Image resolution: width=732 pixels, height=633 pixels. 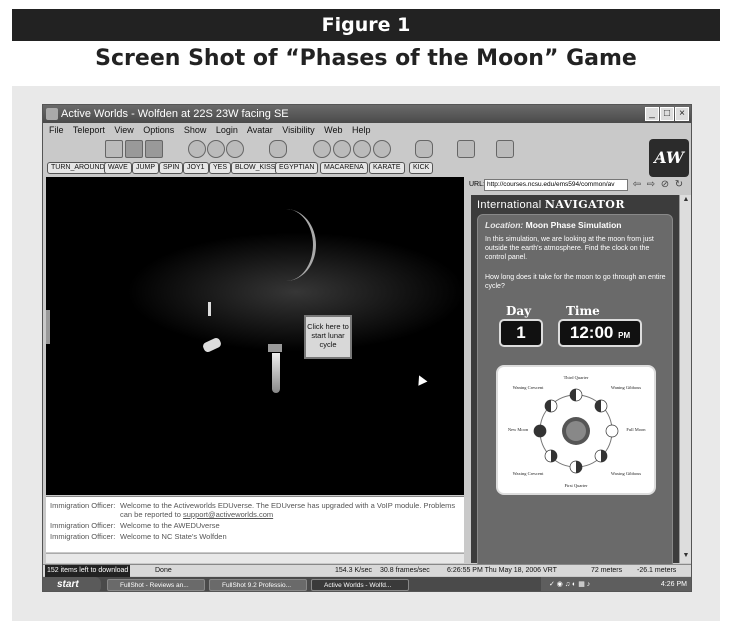 I want to click on hand-icon, so click(x=424, y=149).